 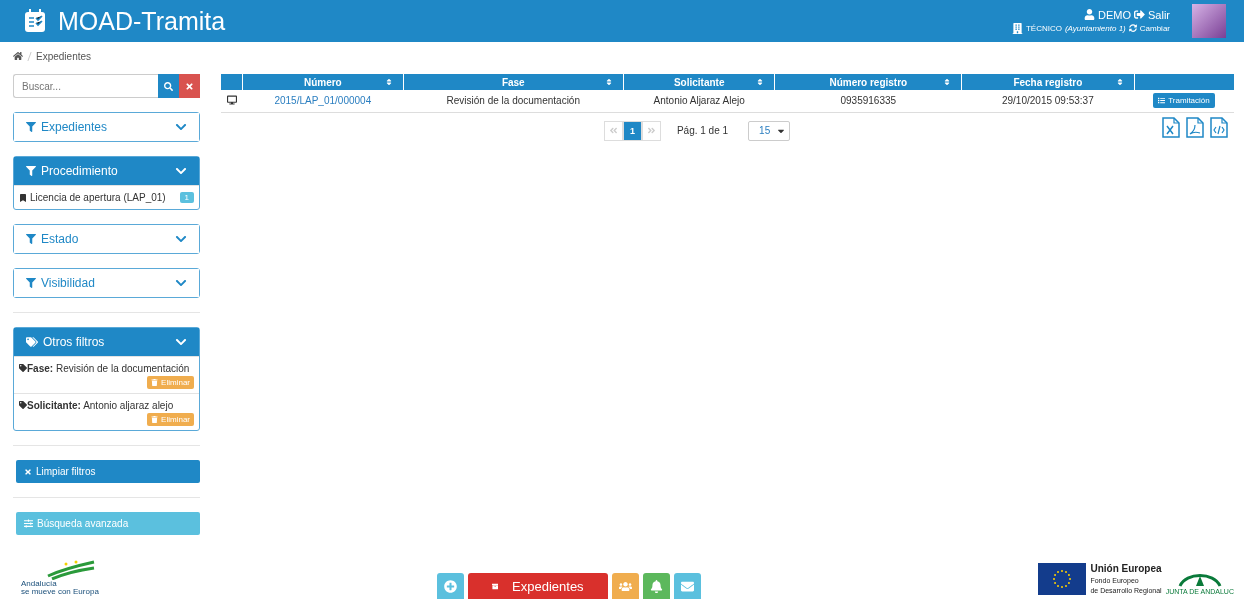 I want to click on clear-search-button, so click(x=189, y=86).